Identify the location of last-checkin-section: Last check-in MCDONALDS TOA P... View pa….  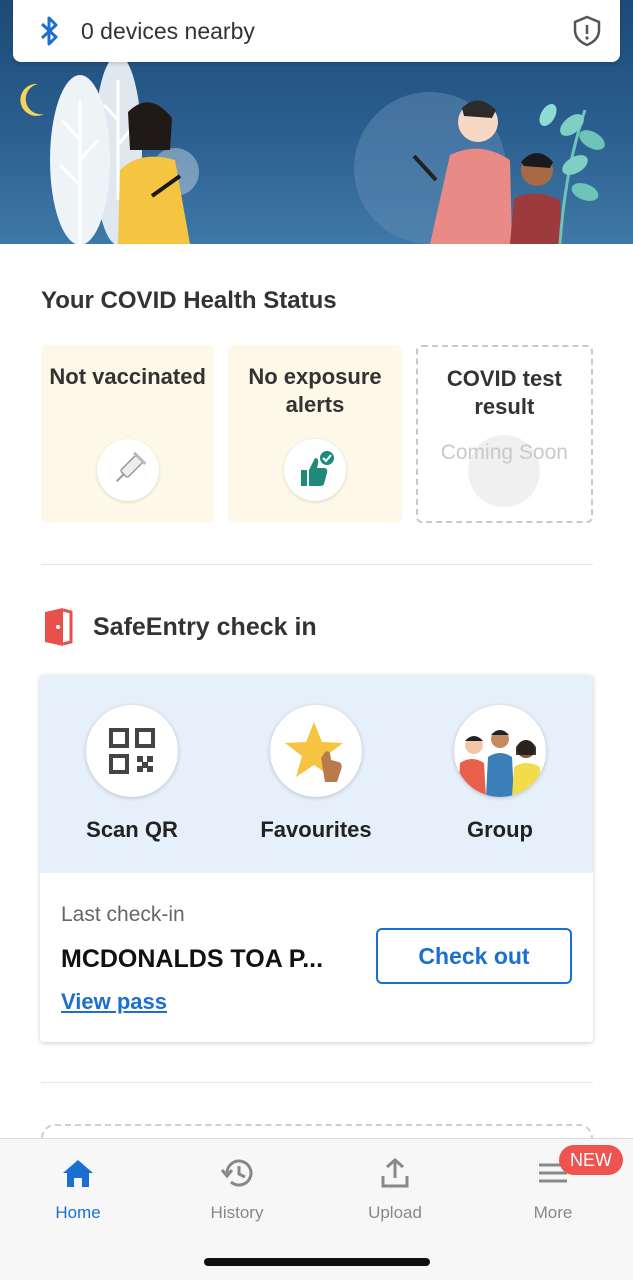
(316, 957).